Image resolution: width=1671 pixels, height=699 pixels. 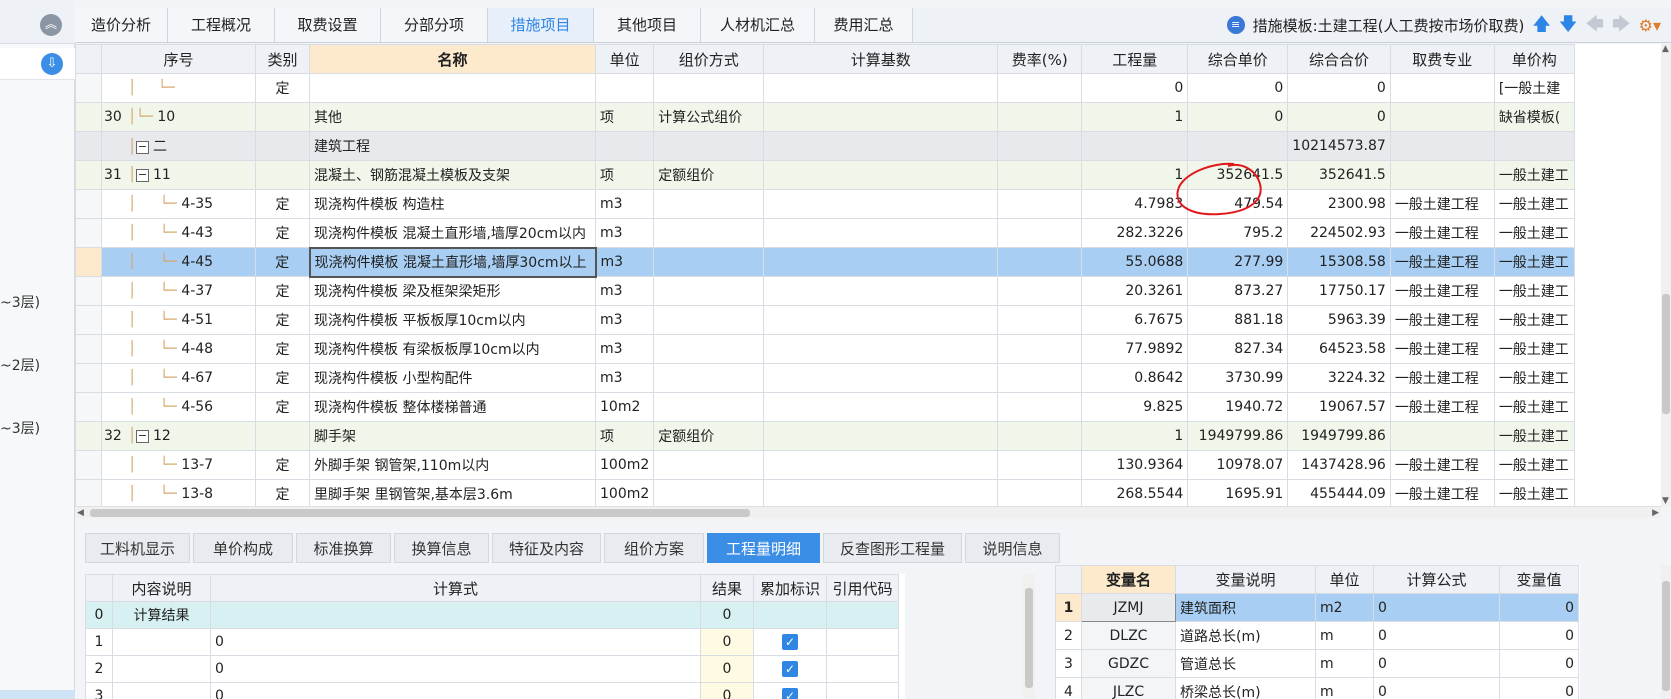 I want to click on row-number-cell: 30 │└─ 10, so click(x=178, y=117).